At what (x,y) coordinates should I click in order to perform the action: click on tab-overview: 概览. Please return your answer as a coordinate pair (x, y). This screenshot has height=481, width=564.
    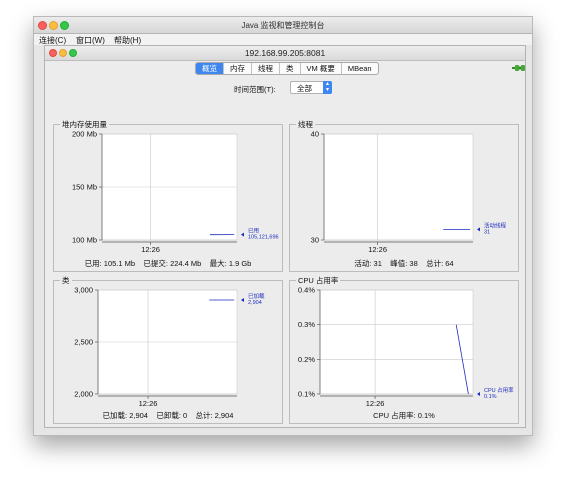
    Looking at the image, I should click on (210, 68).